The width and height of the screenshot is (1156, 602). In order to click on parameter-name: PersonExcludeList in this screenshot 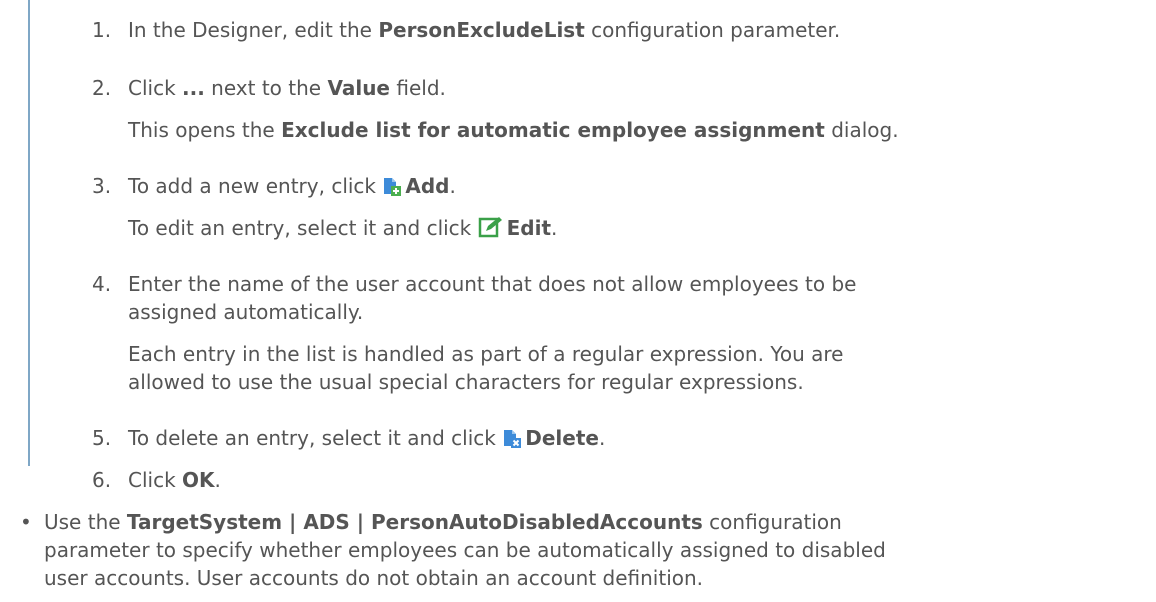, I will do `click(481, 30)`.